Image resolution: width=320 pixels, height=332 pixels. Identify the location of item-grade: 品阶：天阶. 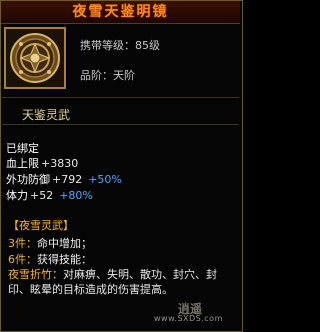
(107, 75).